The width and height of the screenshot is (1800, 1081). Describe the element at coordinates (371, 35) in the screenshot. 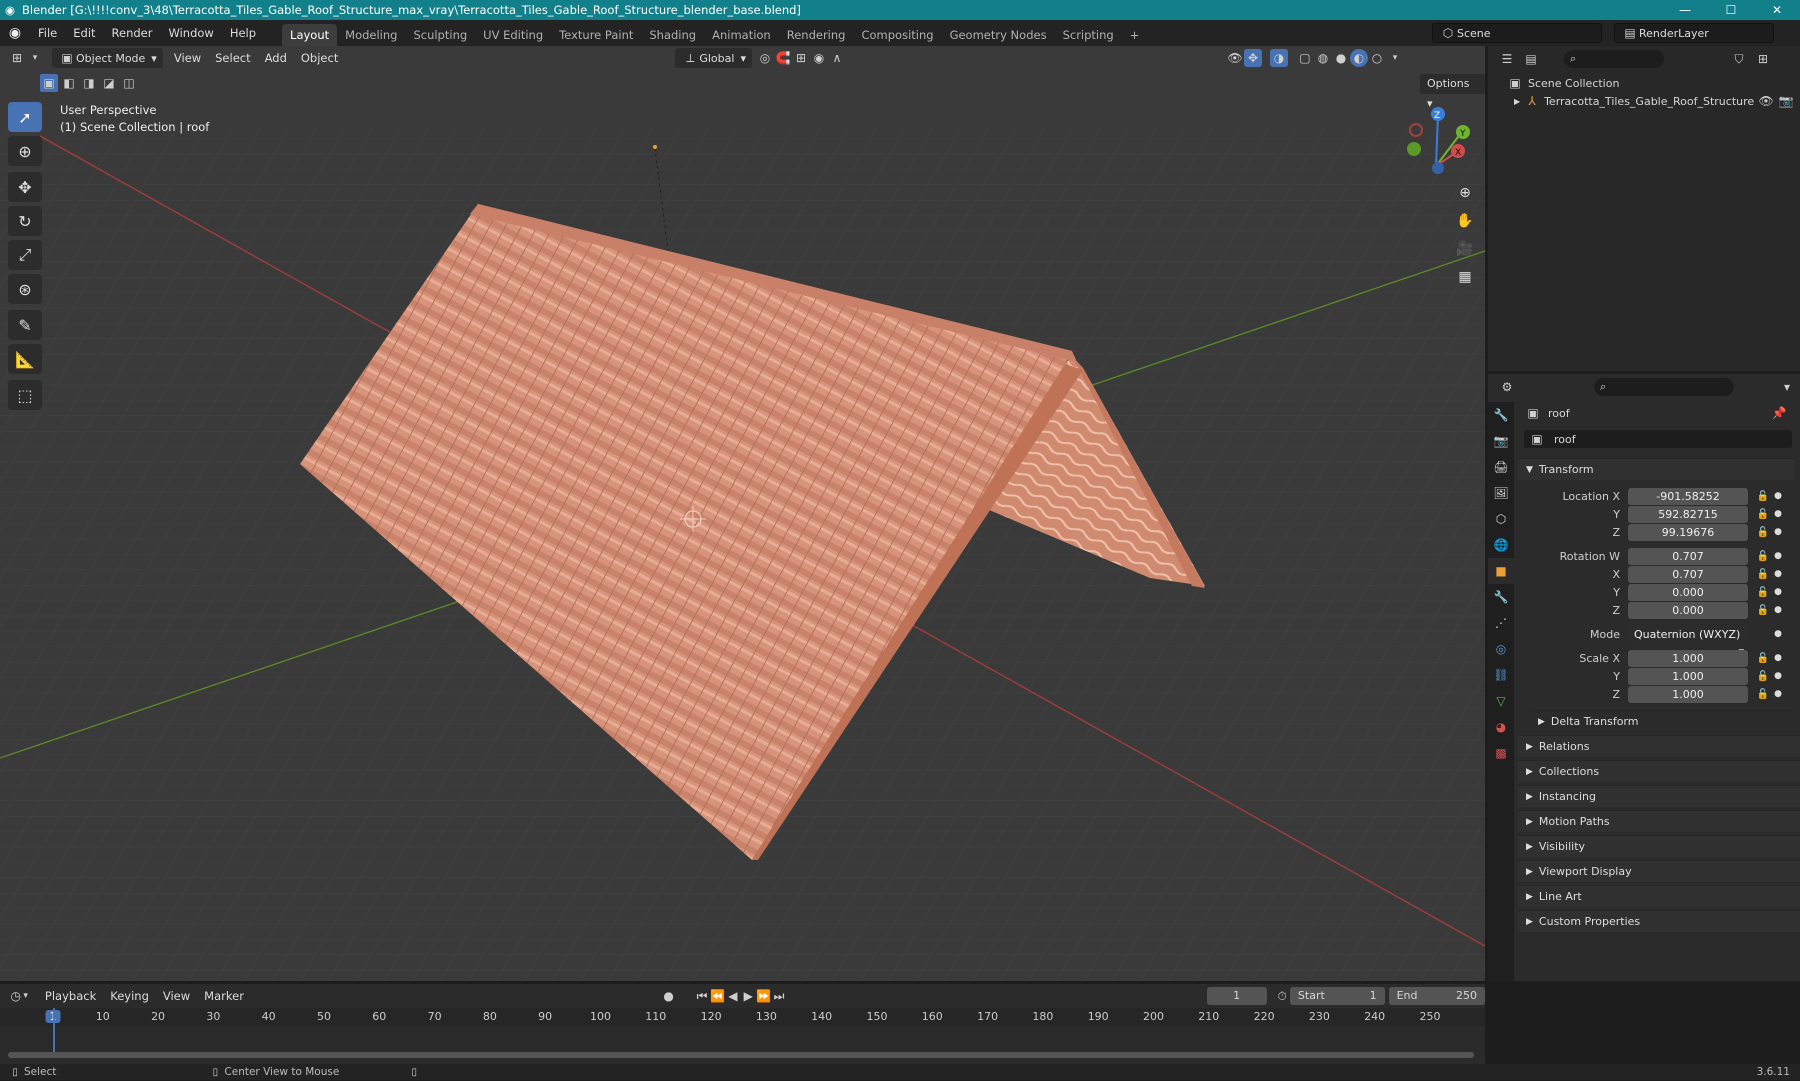

I see `tab-modeling: Modeling` at that location.